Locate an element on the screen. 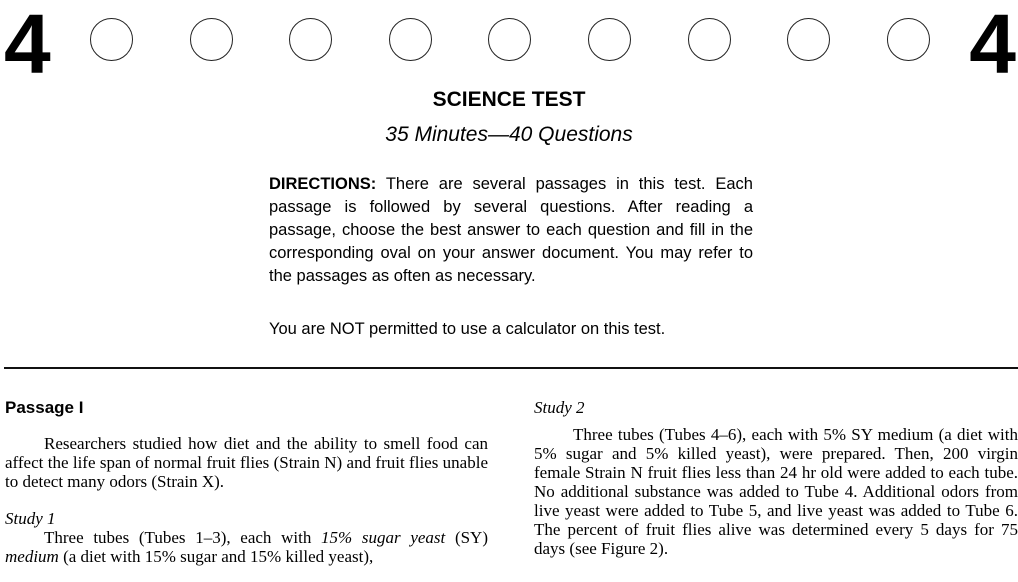  study-1-term: medium is located at coordinates (32, 556).